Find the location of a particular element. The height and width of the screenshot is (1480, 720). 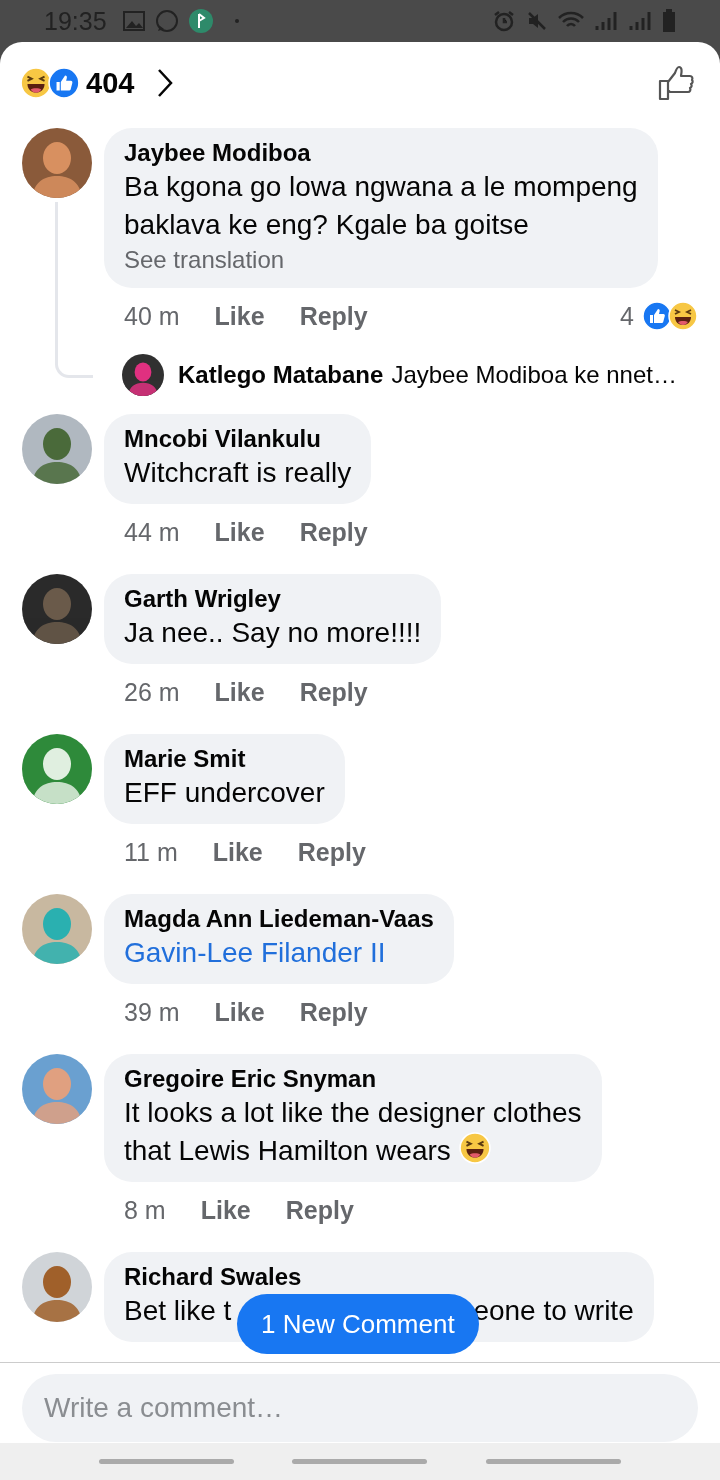

comment-time: 44 m is located at coordinates (152, 532).